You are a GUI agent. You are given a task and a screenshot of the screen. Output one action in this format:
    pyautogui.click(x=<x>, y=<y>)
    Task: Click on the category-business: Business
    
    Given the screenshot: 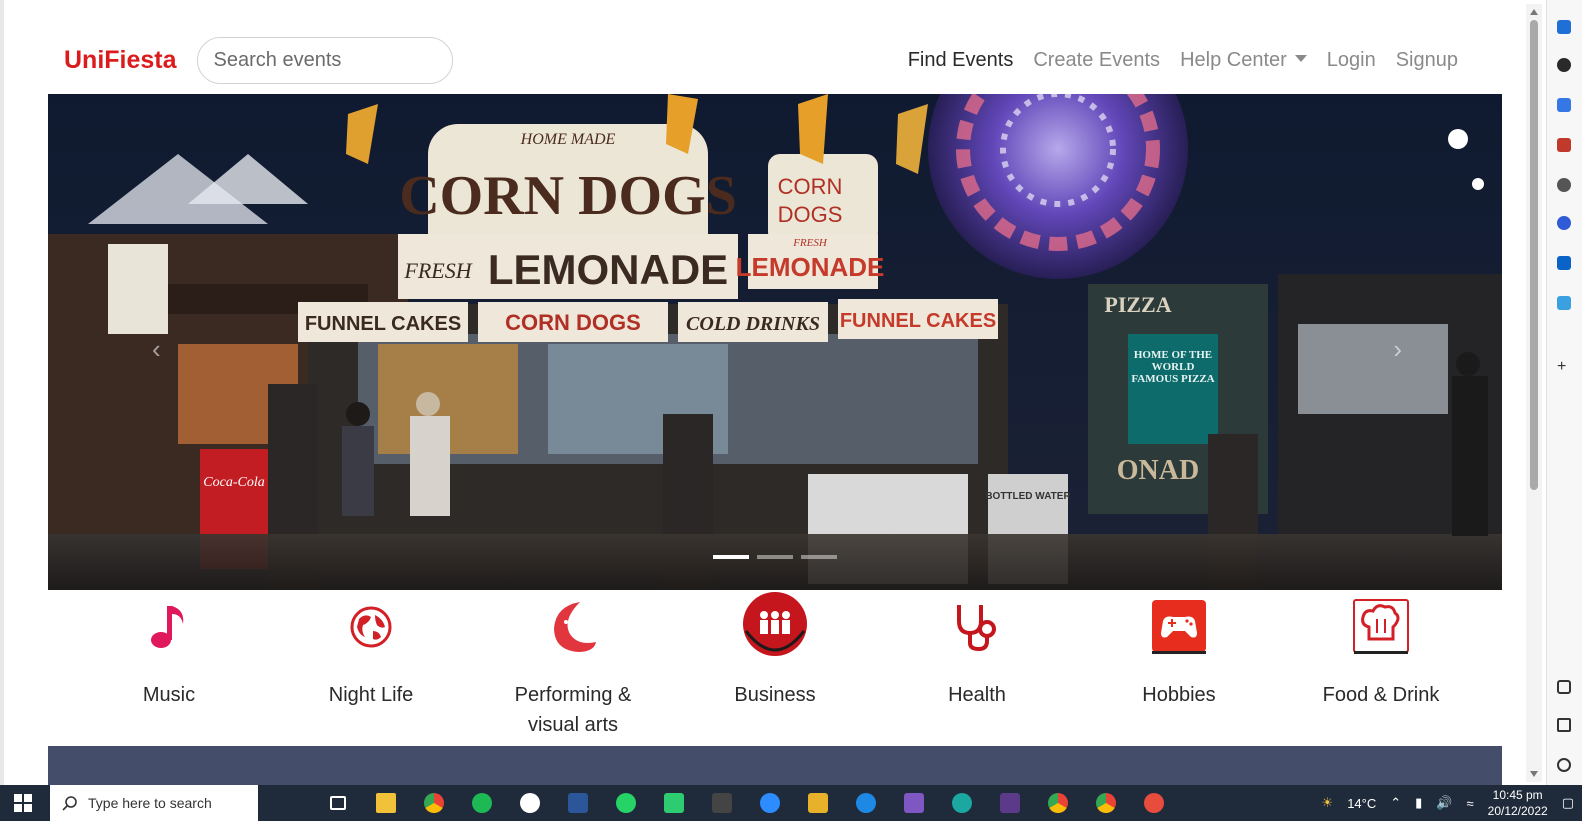 What is the action you would take?
    pyautogui.click(x=775, y=651)
    